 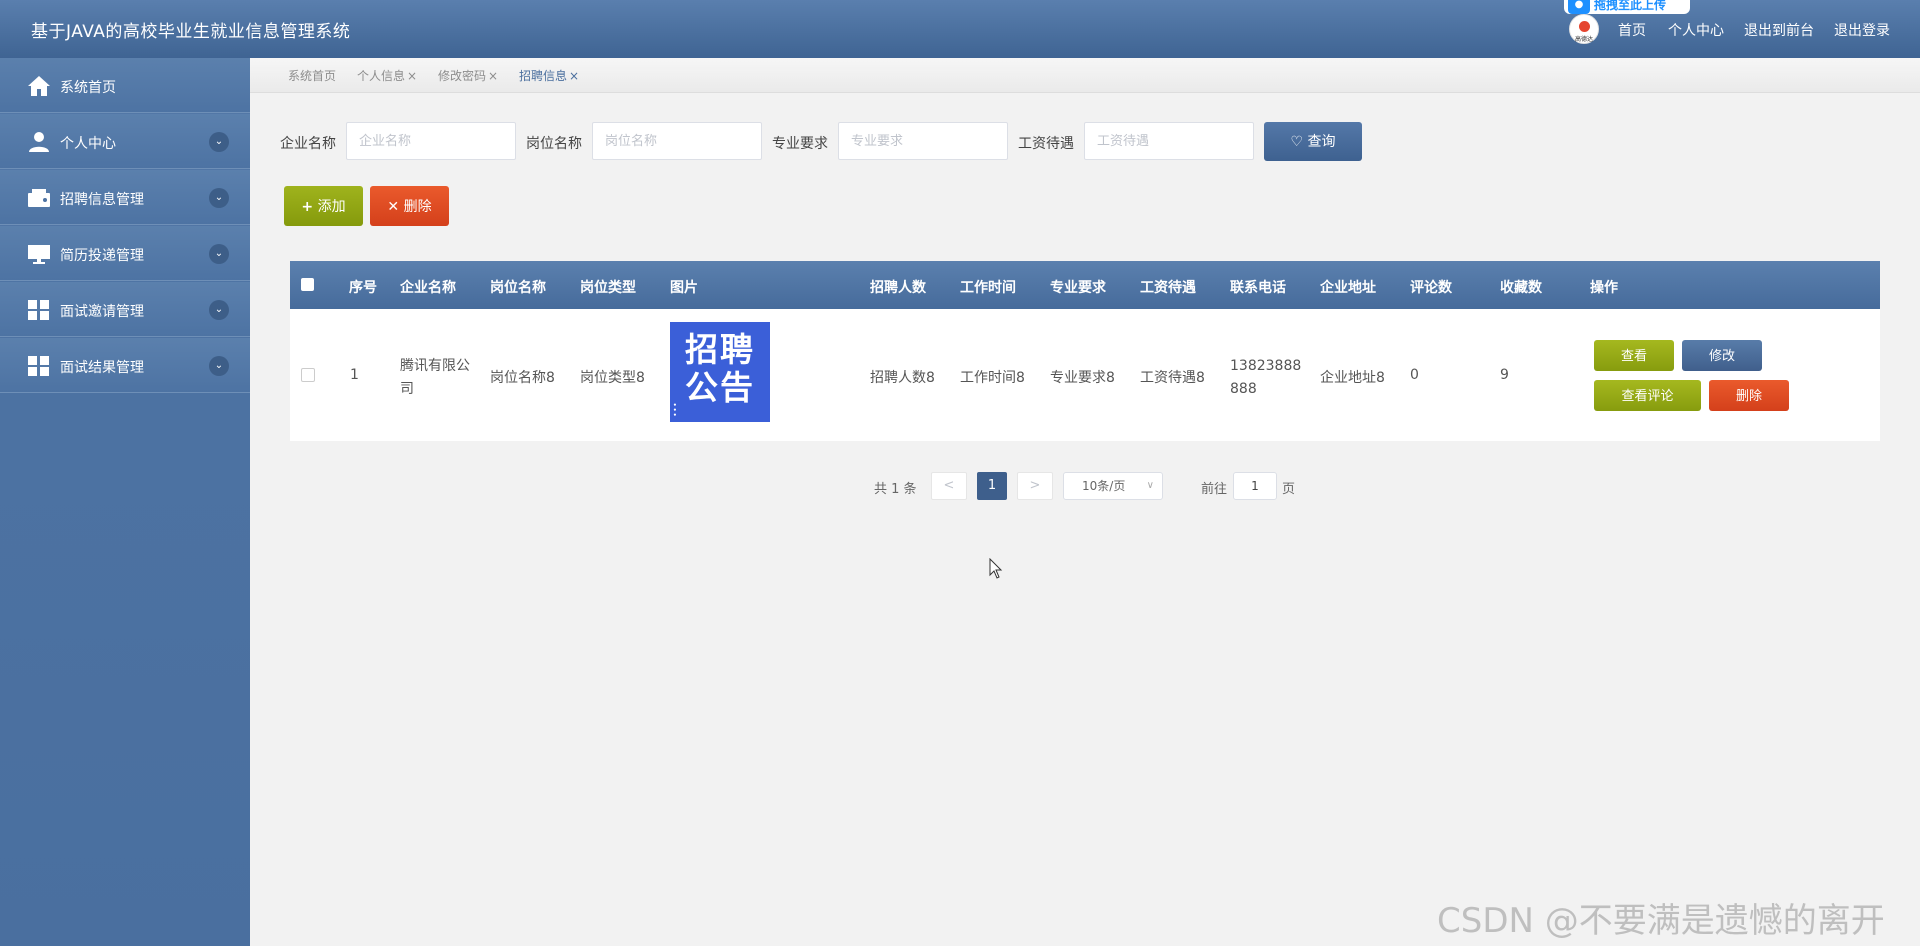 What do you see at coordinates (1583, 39) in the screenshot?
I see `avatar-label: 高德达` at bounding box center [1583, 39].